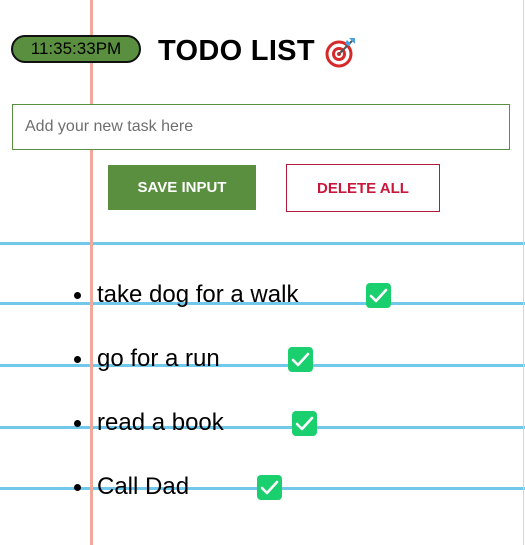 This screenshot has width=525, height=545. What do you see at coordinates (91, 272) in the screenshot?
I see `notebook-margin-line` at bounding box center [91, 272].